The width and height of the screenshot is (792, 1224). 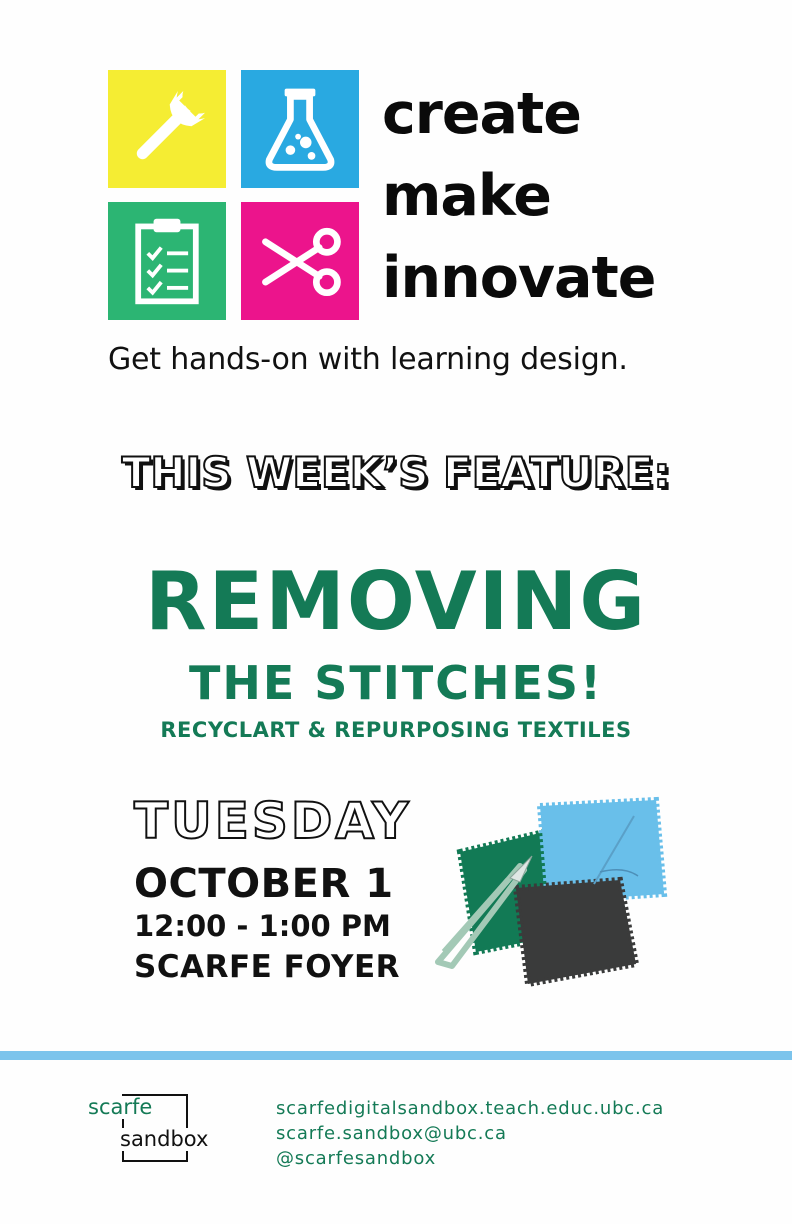 I want to click on email-link: scarfe.sandbox@ubc.ca, so click(x=470, y=1133).